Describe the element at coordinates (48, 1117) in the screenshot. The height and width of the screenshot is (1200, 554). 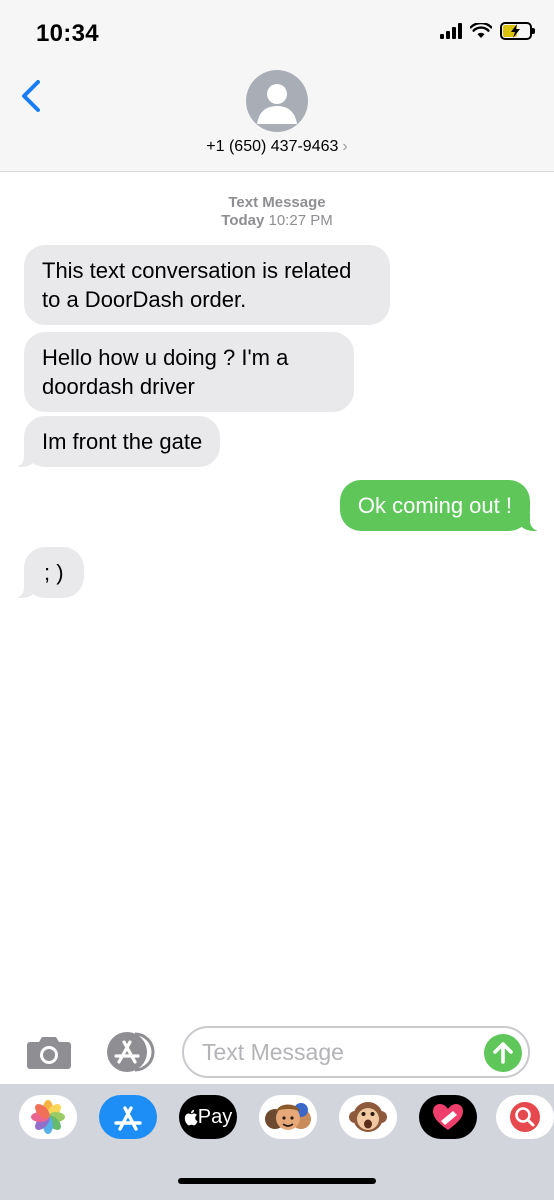
I see `photos-icon` at that location.